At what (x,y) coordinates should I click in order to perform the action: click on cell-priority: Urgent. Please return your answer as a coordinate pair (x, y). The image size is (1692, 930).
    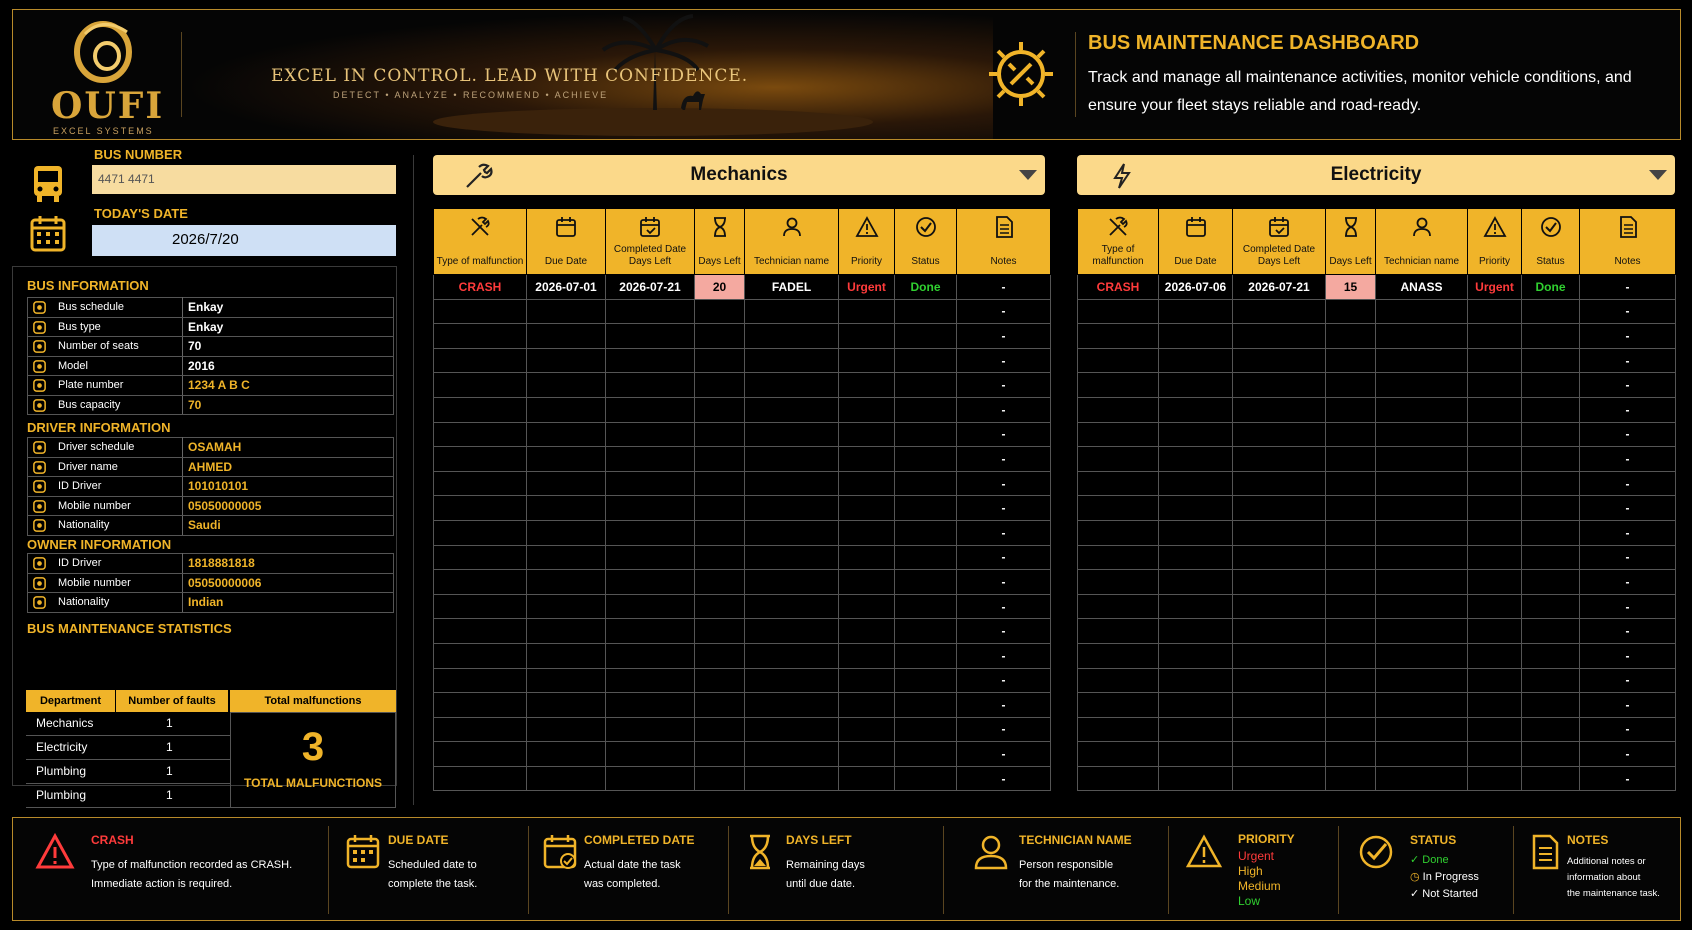
    Looking at the image, I should click on (866, 287).